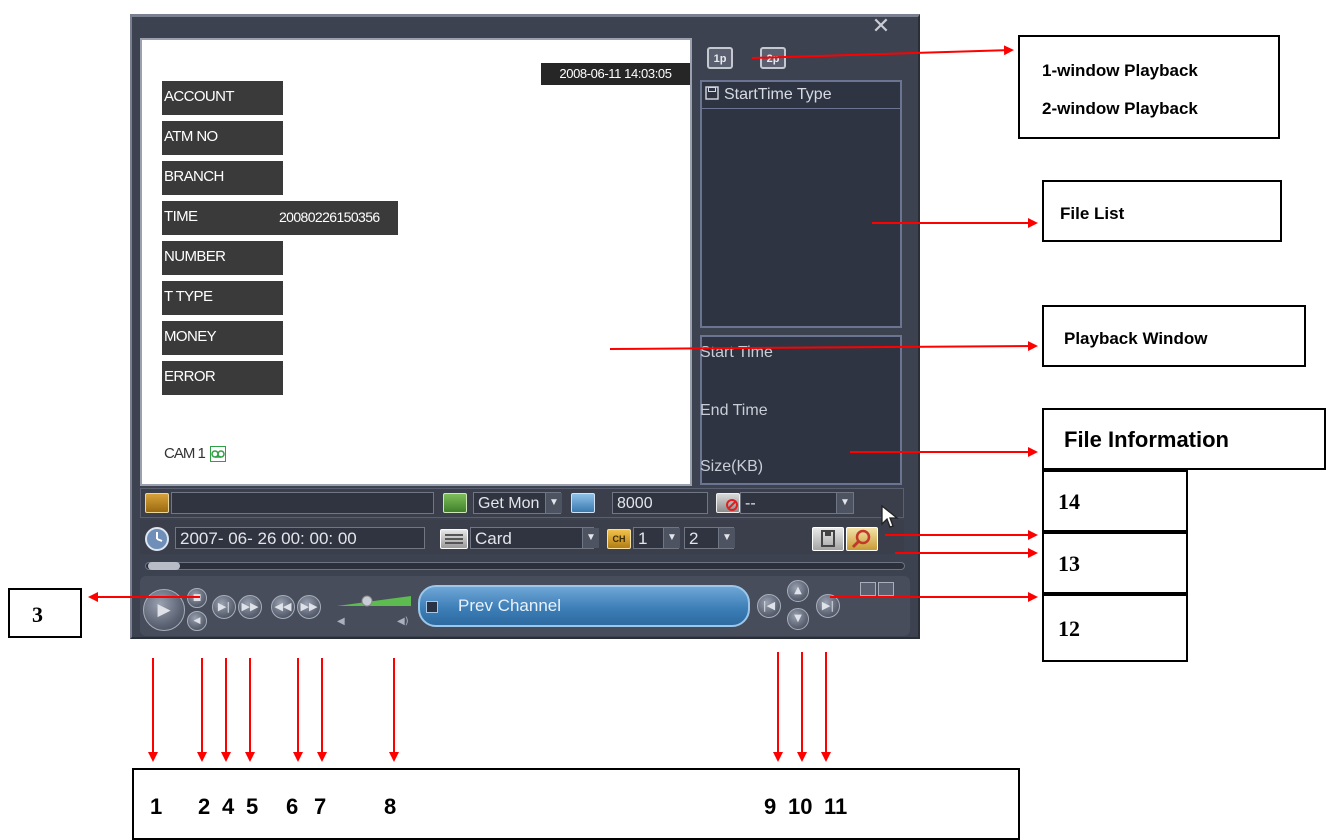 The width and height of the screenshot is (1326, 840). What do you see at coordinates (553, 503) in the screenshot?
I see `money-select-chevron-down-icon: ▼` at bounding box center [553, 503].